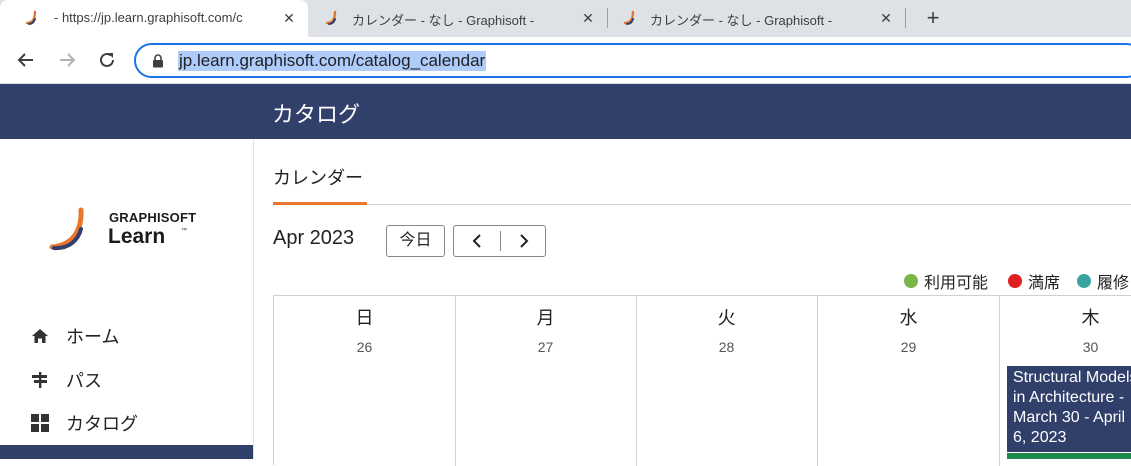 This screenshot has width=1131, height=466. Describe the element at coordinates (84, 381) in the screenshot. I see `sidebar-item-label: パス` at that location.